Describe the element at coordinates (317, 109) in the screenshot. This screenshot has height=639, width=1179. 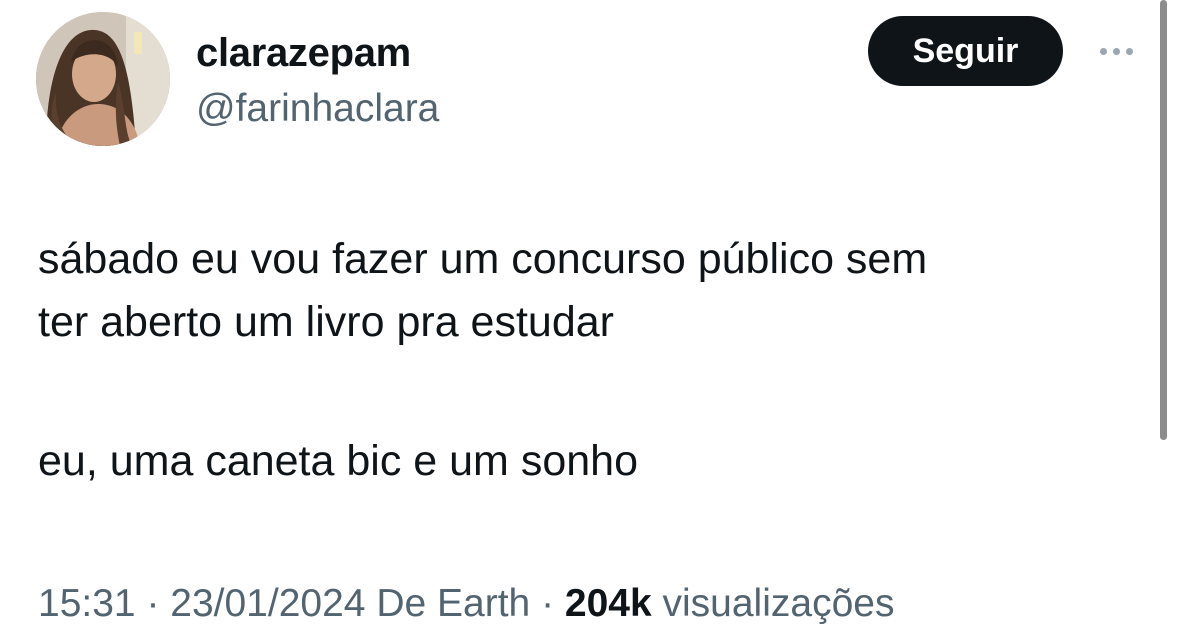
I see `user-handle: @farinhaclara` at that location.